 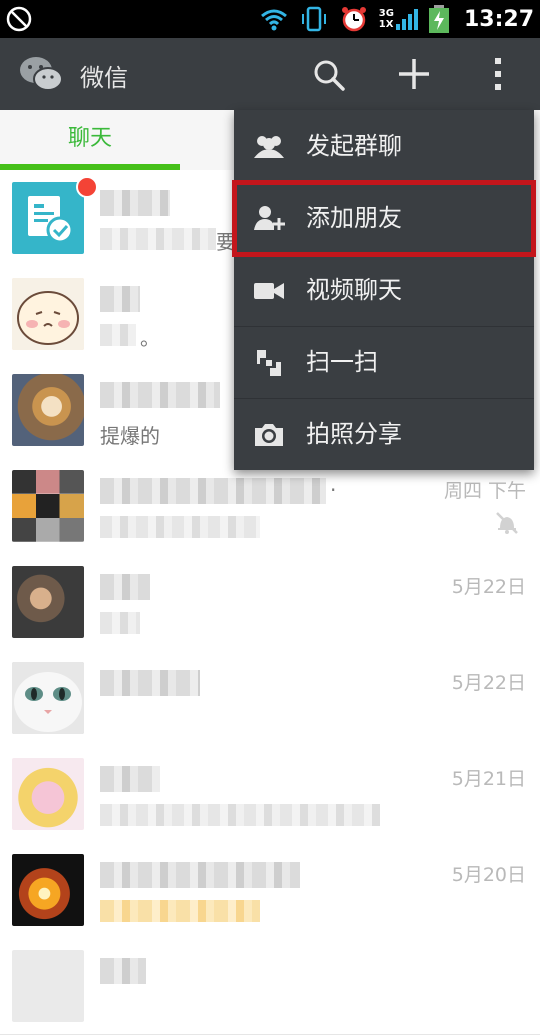 What do you see at coordinates (269, 435) in the screenshot?
I see `camera-icon` at bounding box center [269, 435].